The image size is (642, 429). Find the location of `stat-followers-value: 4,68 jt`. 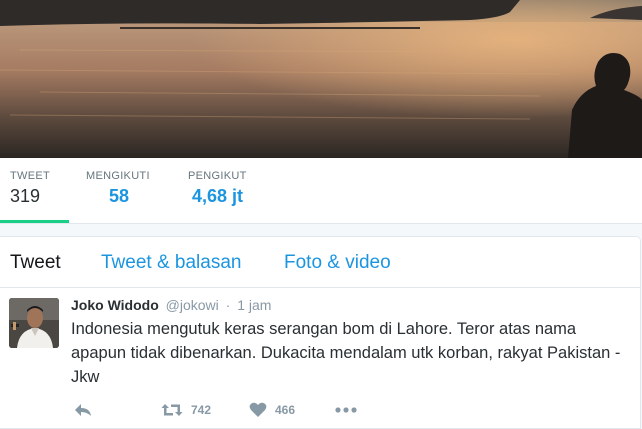

stat-followers-value: 4,68 jt is located at coordinates (218, 196).